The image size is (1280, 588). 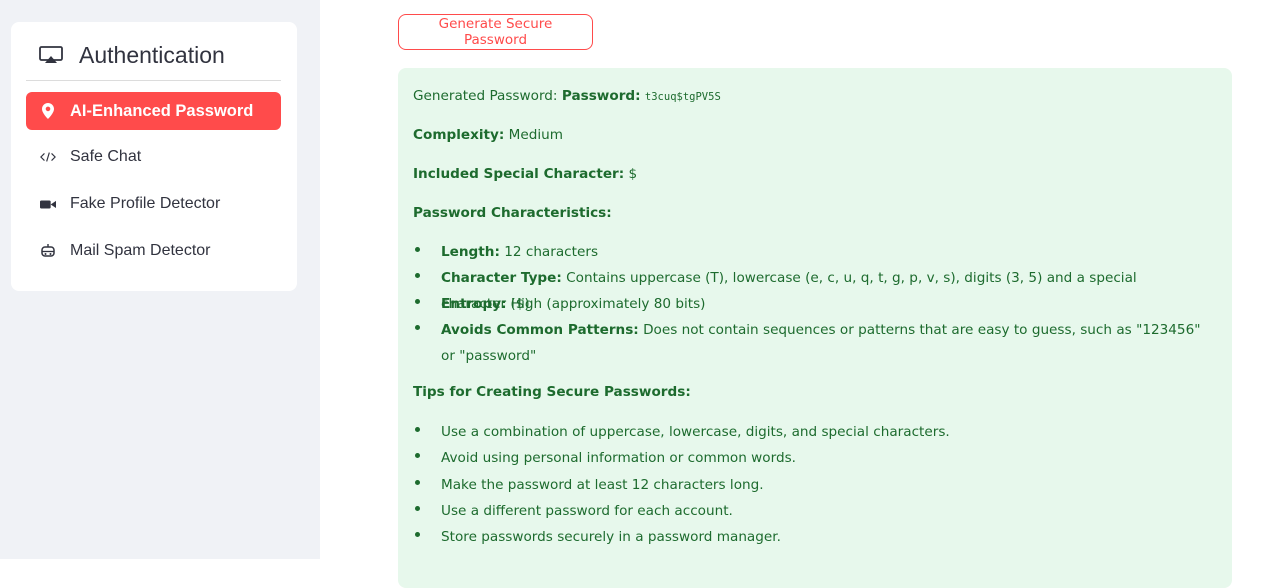 I want to click on list-item-label: Length:, so click(x=470, y=252).